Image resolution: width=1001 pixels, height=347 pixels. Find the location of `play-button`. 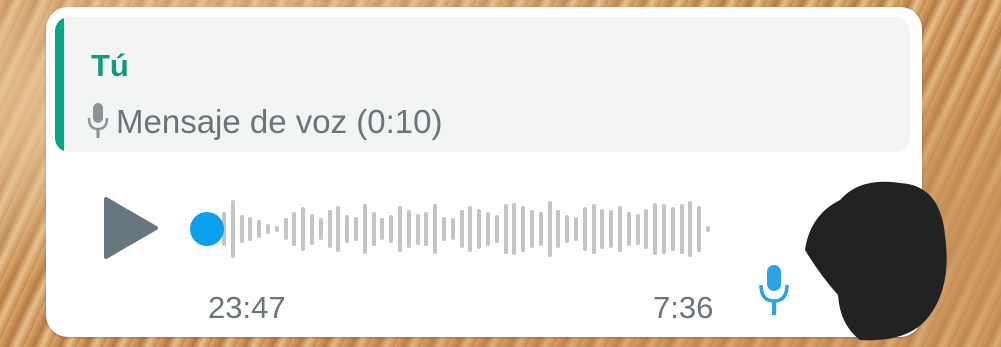

play-button is located at coordinates (131, 228).